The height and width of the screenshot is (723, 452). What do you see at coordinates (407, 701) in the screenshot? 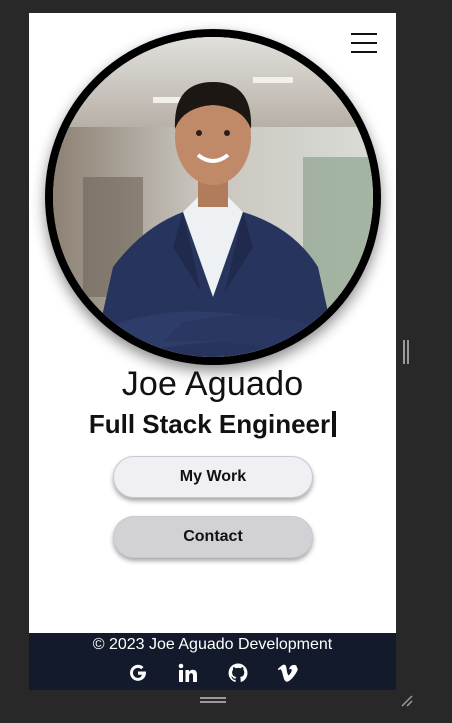
I see `resize-grip-icon` at bounding box center [407, 701].